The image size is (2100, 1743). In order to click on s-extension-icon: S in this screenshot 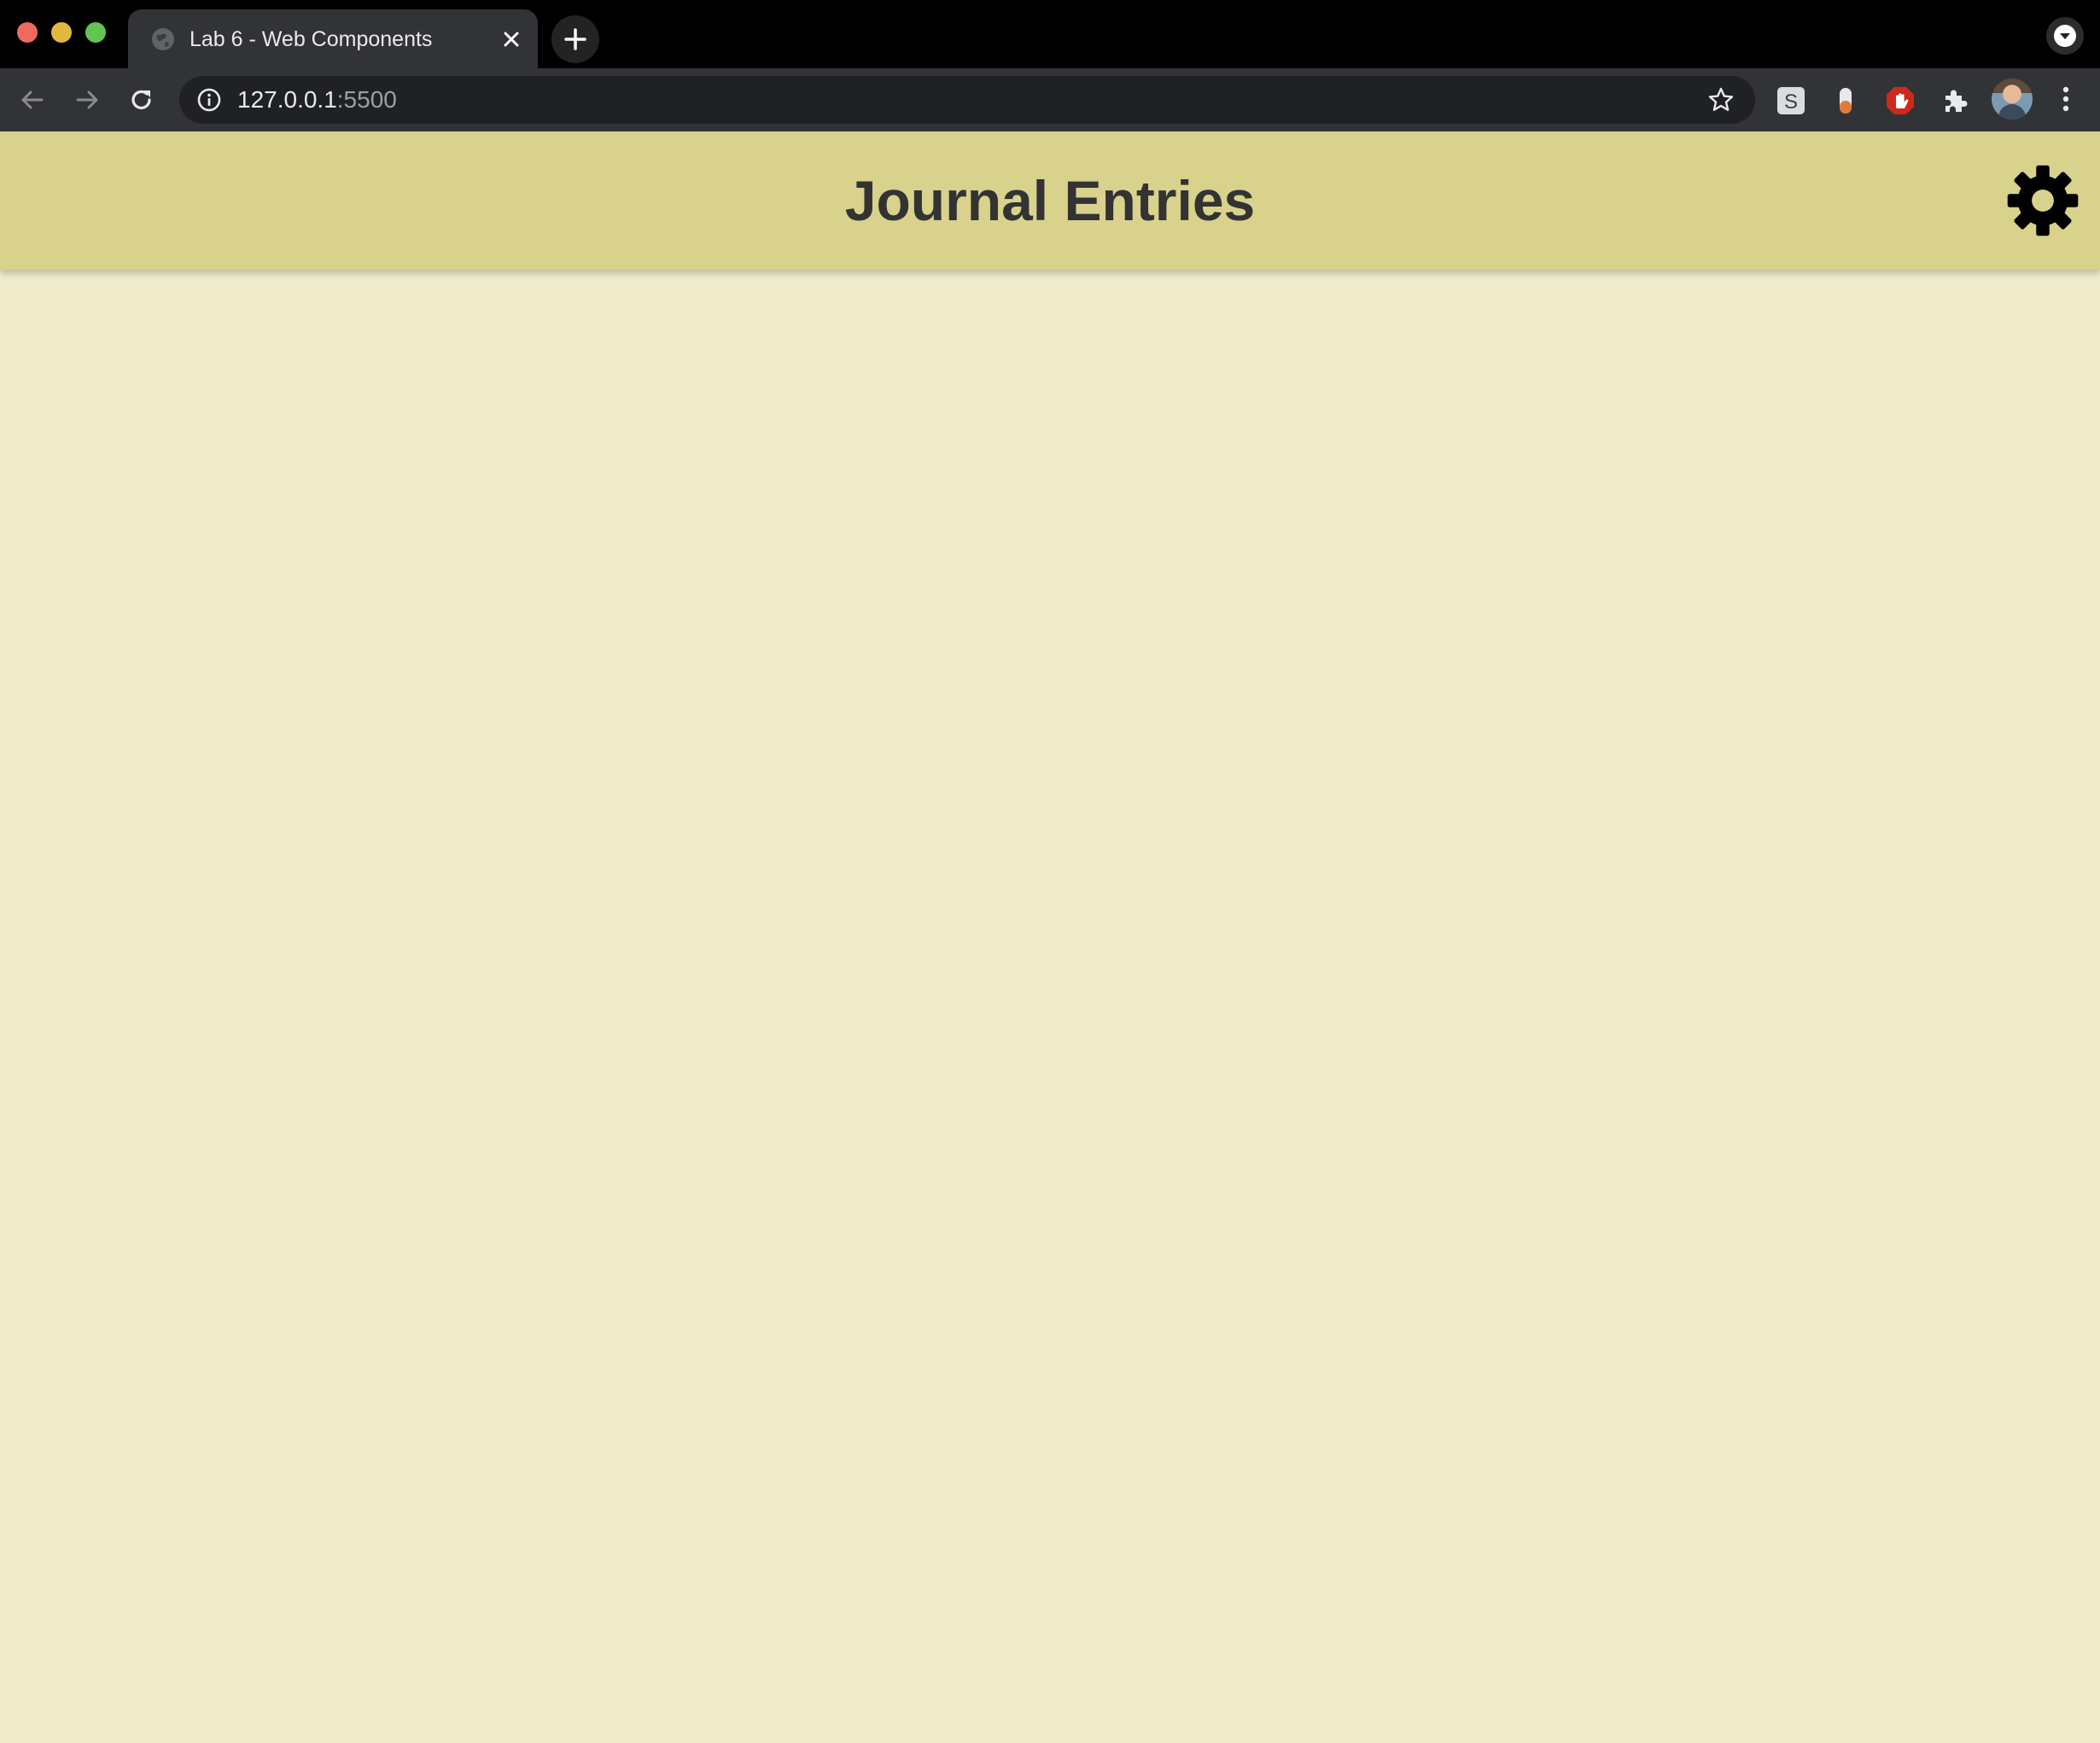, I will do `click(1791, 100)`.